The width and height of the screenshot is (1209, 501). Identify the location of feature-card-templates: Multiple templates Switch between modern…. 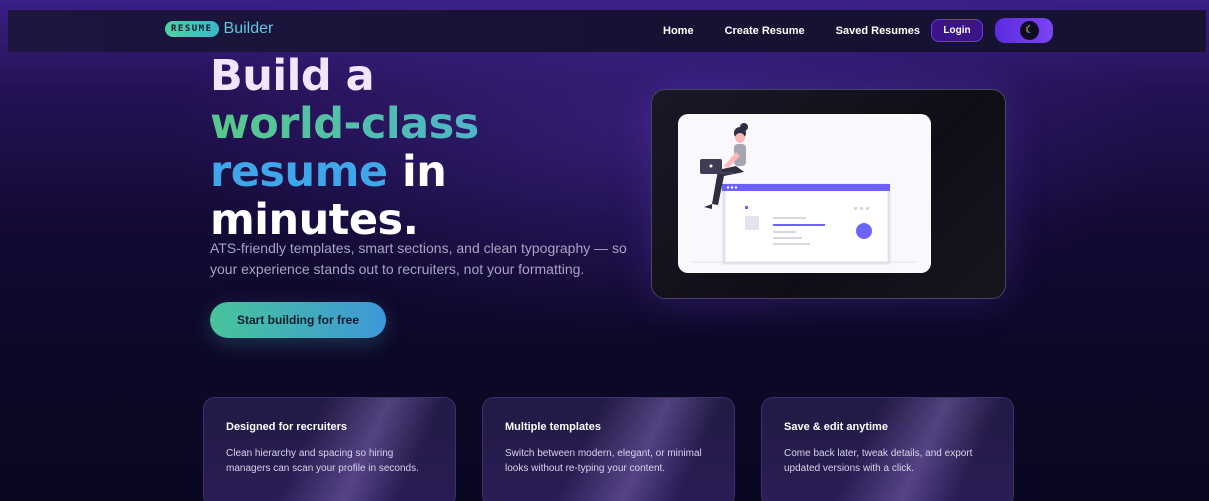
(608, 449).